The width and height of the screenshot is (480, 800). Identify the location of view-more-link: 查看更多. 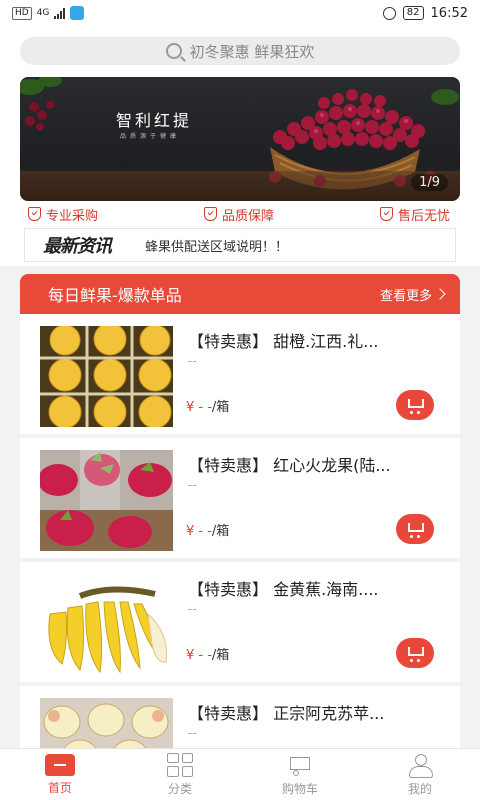
(412, 294).